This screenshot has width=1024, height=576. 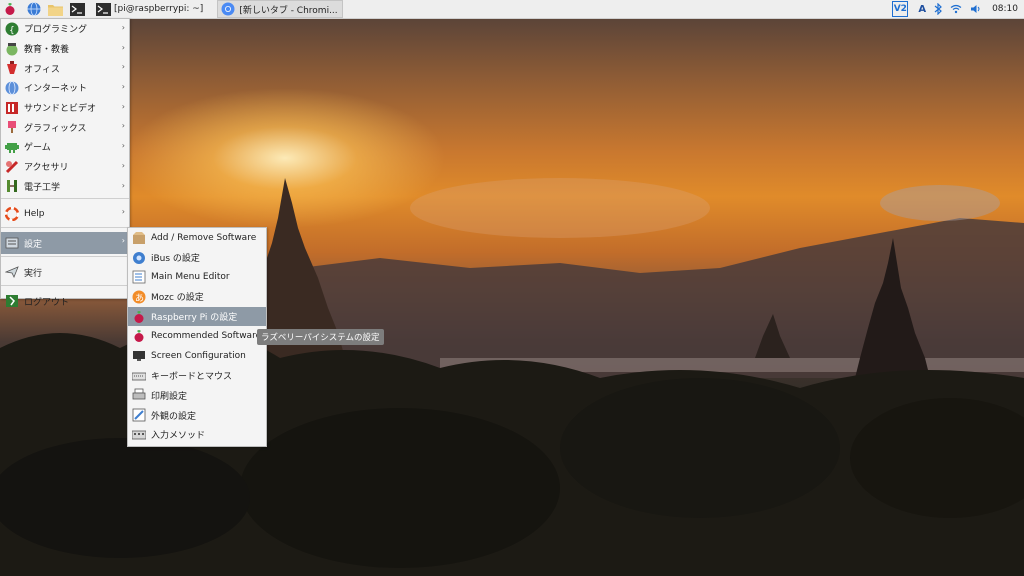 I want to click on menu-item-label: Help, so click(x=34, y=214).